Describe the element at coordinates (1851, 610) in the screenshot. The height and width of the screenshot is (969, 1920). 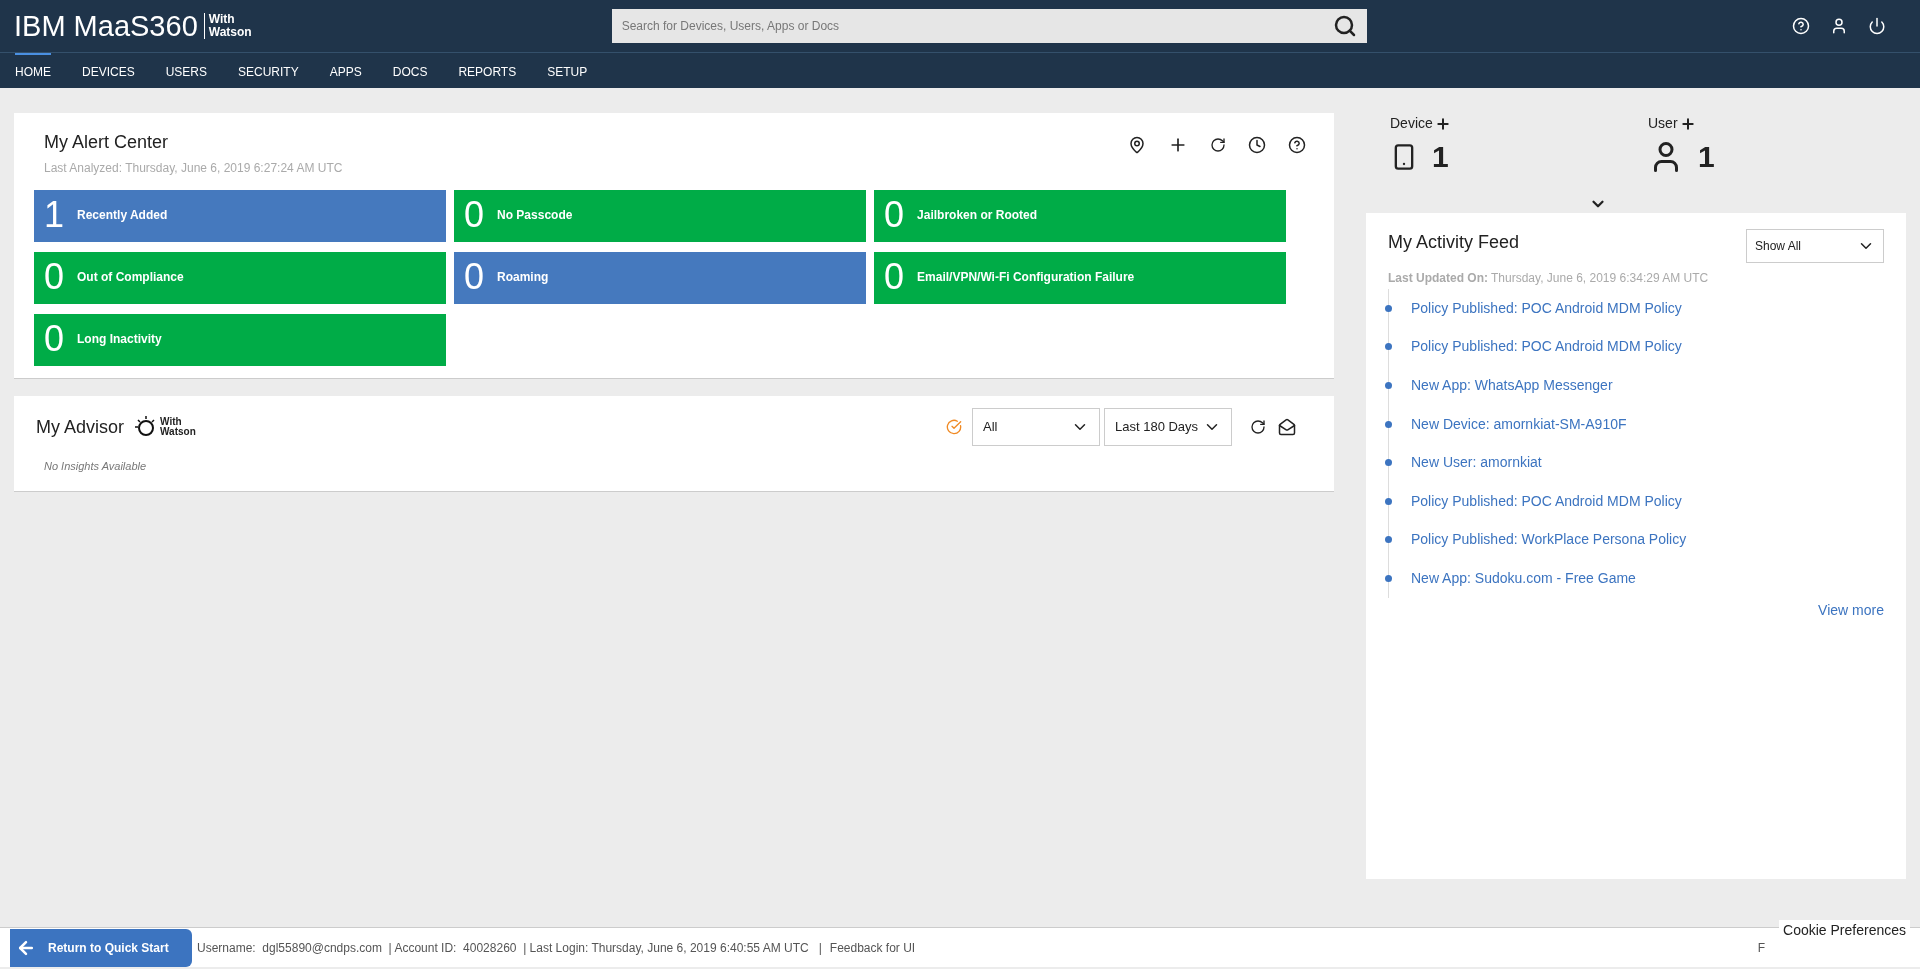
I see `view-more-link: View more` at that location.